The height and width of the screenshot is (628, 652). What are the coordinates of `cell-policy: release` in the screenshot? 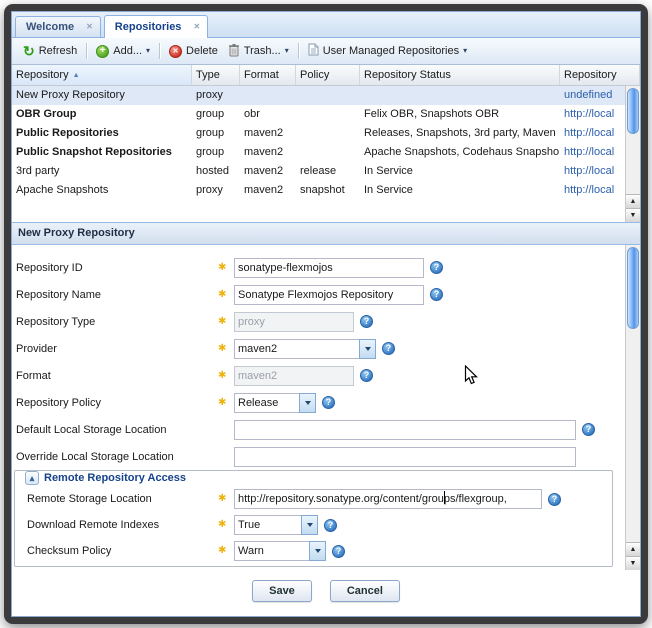 It's located at (318, 171).